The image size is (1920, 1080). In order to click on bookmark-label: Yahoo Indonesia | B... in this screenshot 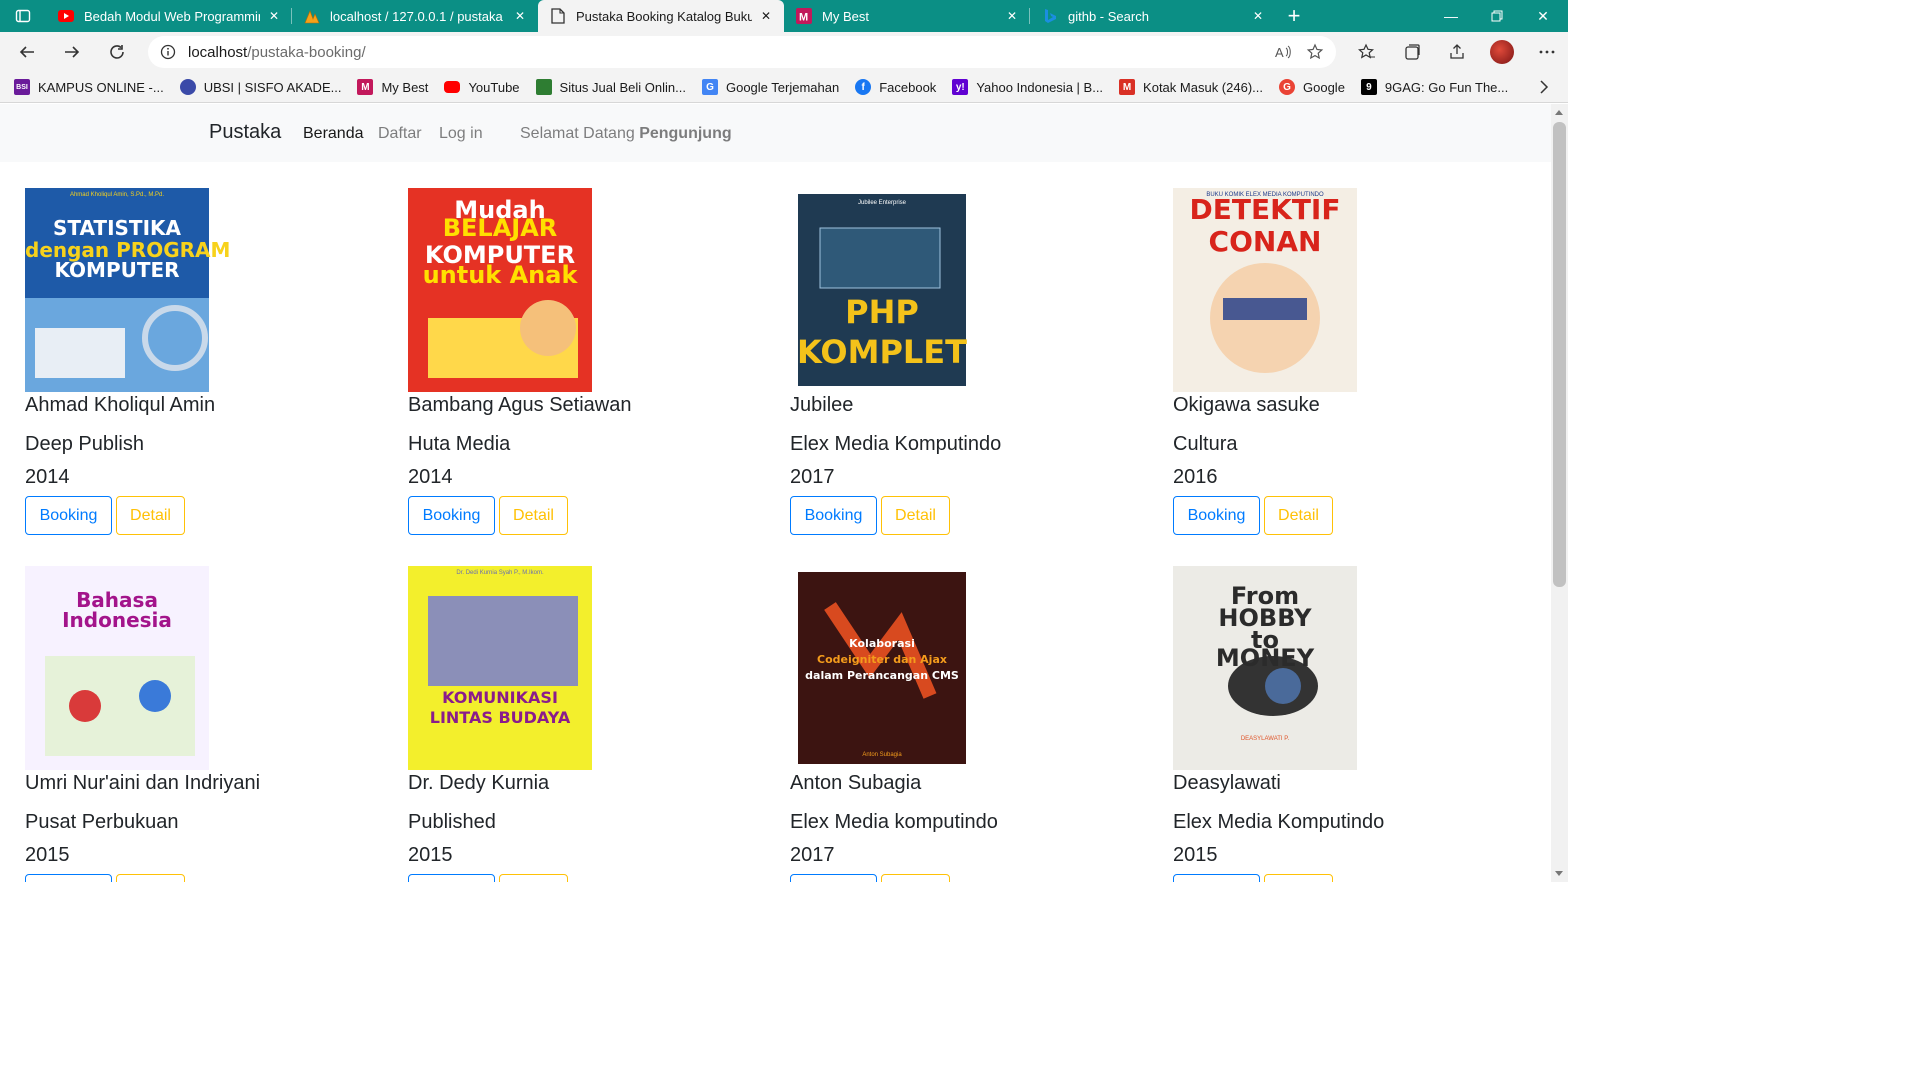, I will do `click(1040, 87)`.